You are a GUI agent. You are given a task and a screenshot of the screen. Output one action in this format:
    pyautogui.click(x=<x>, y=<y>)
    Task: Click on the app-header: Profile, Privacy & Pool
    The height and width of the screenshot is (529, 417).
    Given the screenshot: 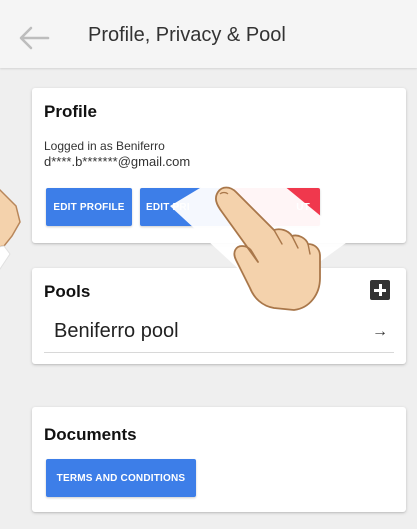 What is the action you would take?
    pyautogui.click(x=208, y=34)
    